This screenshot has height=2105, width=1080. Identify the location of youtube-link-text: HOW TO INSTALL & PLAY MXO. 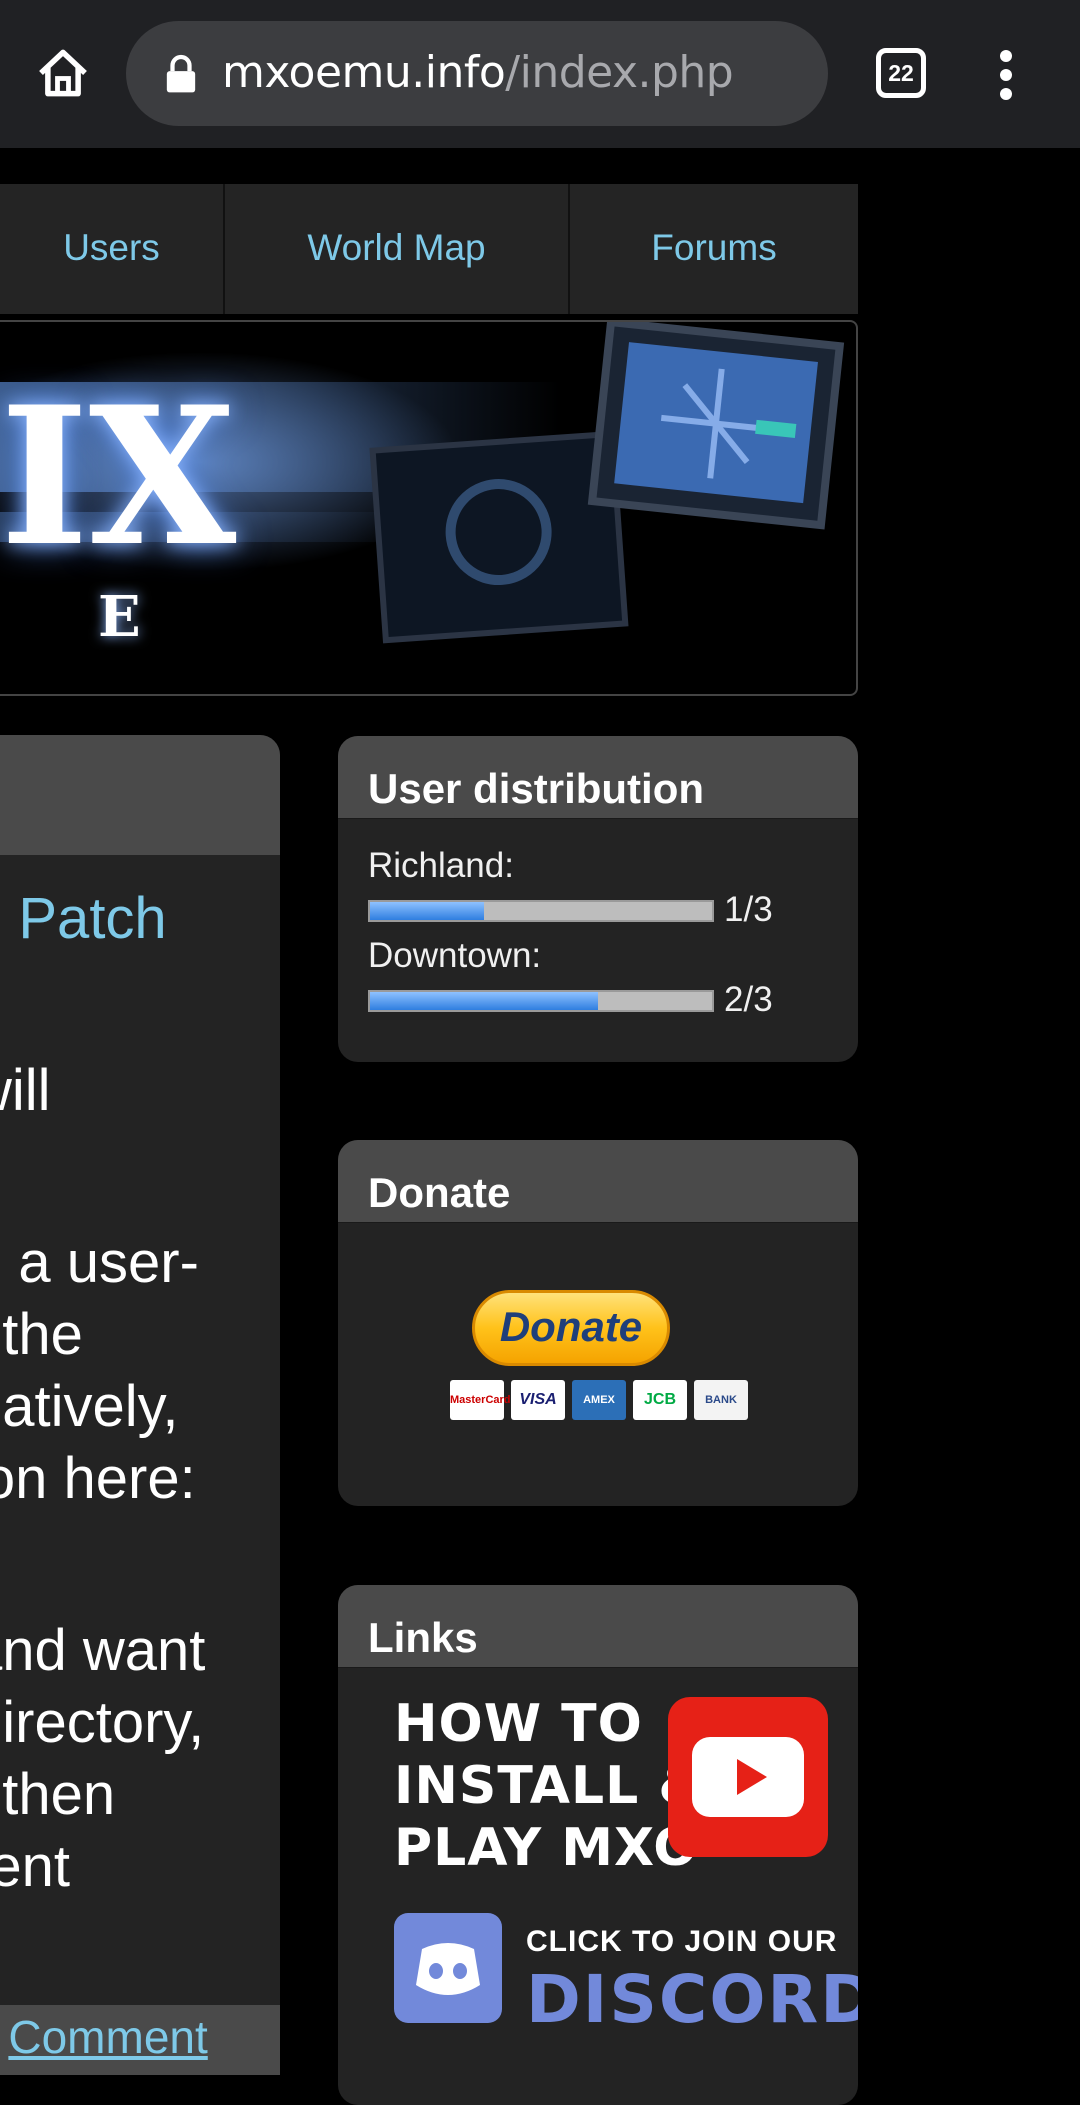
(549, 1786).